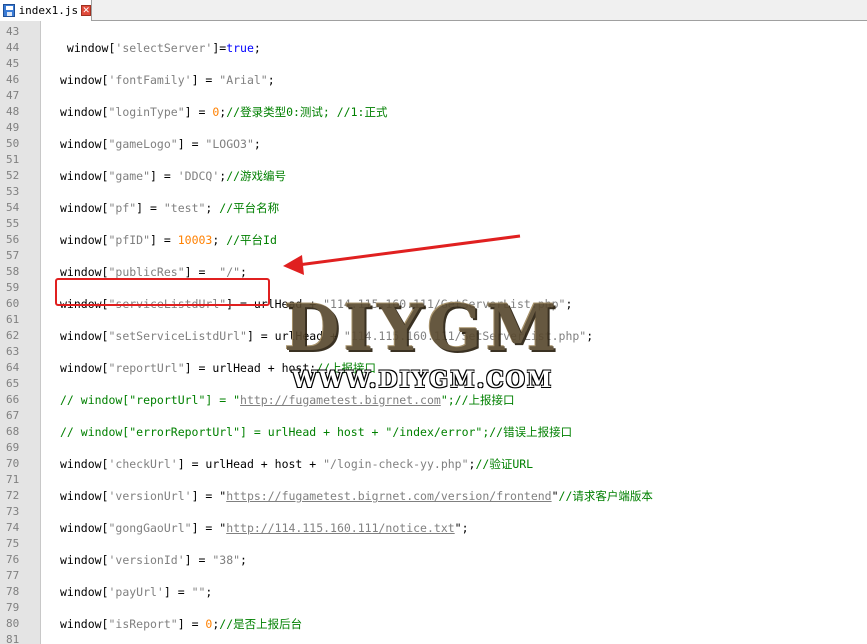  I want to click on line-number: 44, so click(13, 47).